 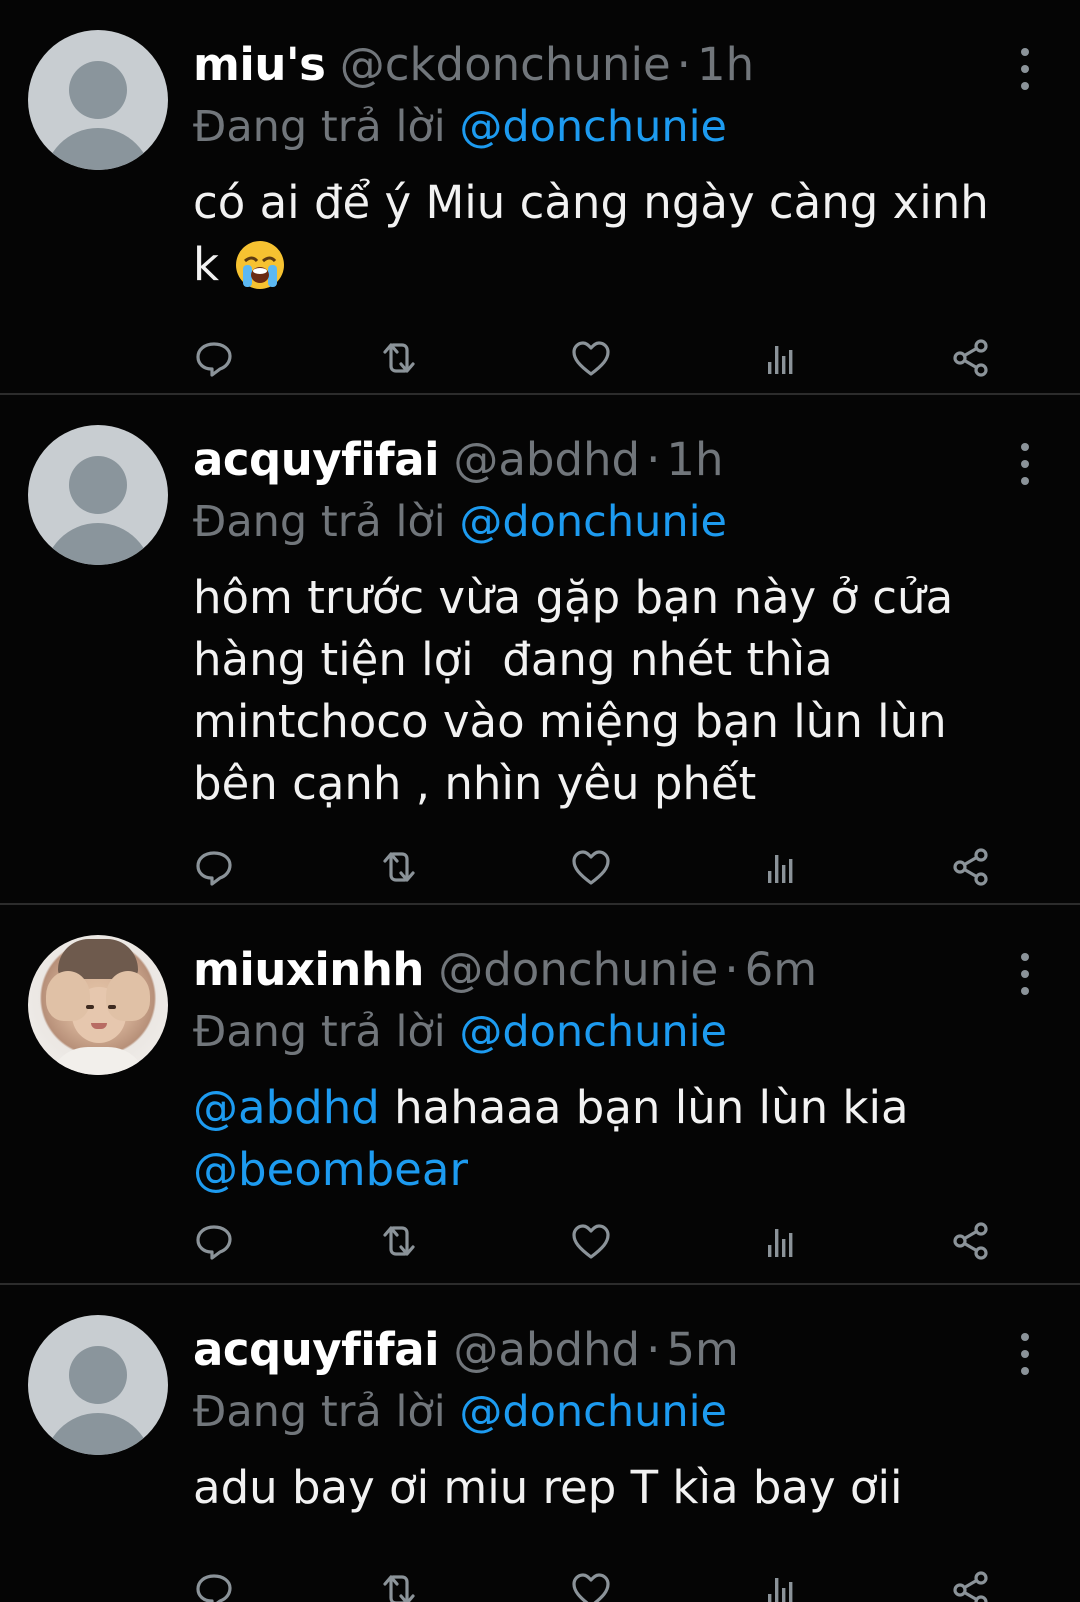 I want to click on tweet-header: acquyfifai @abdhd · 1h, so click(x=458, y=460).